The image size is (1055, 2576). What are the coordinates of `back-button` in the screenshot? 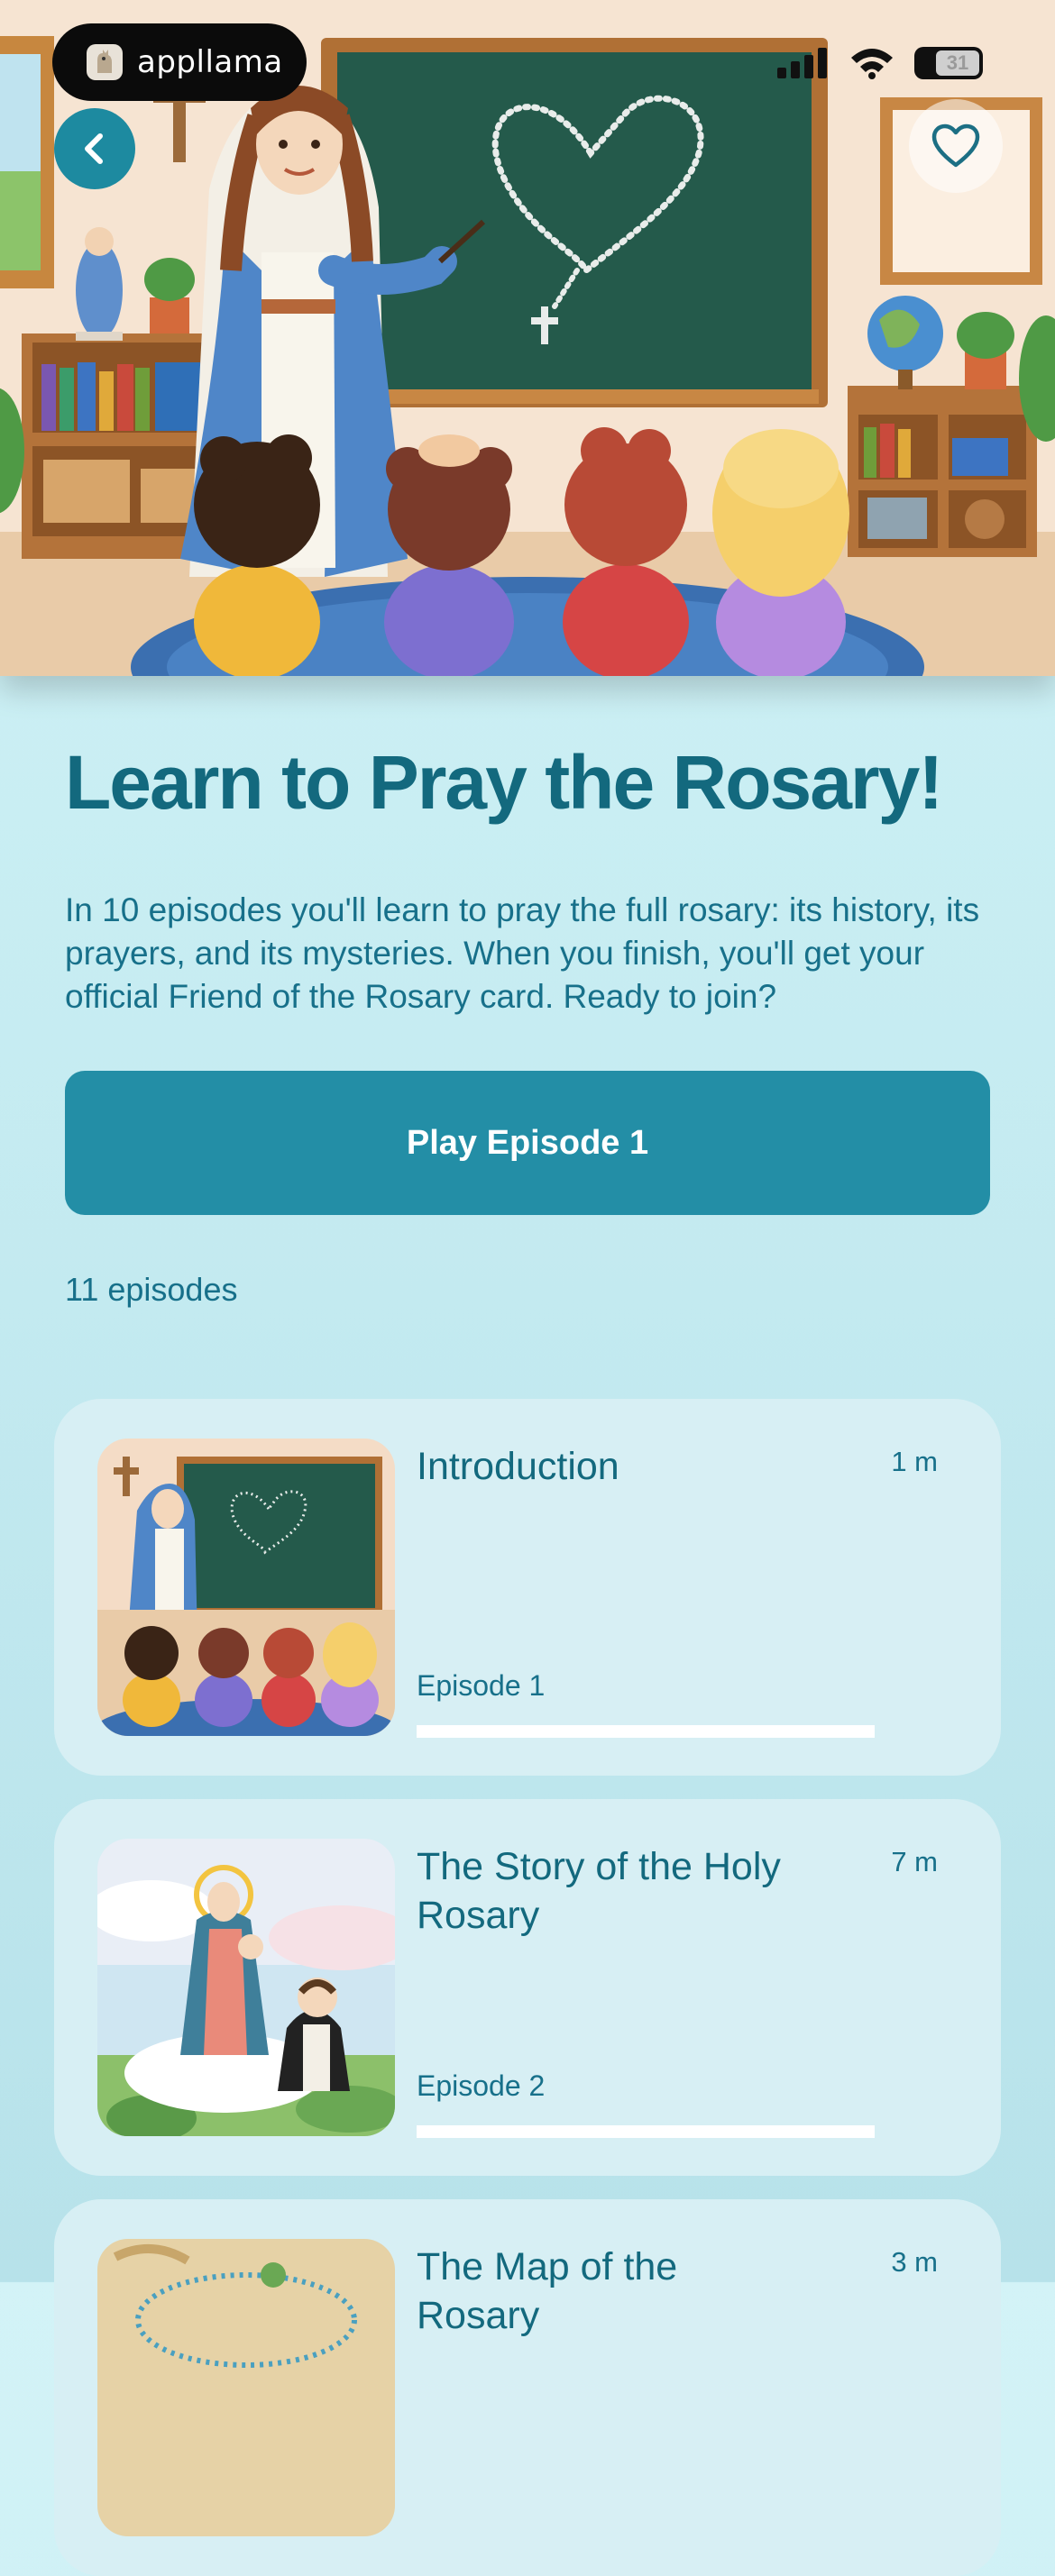 It's located at (94, 148).